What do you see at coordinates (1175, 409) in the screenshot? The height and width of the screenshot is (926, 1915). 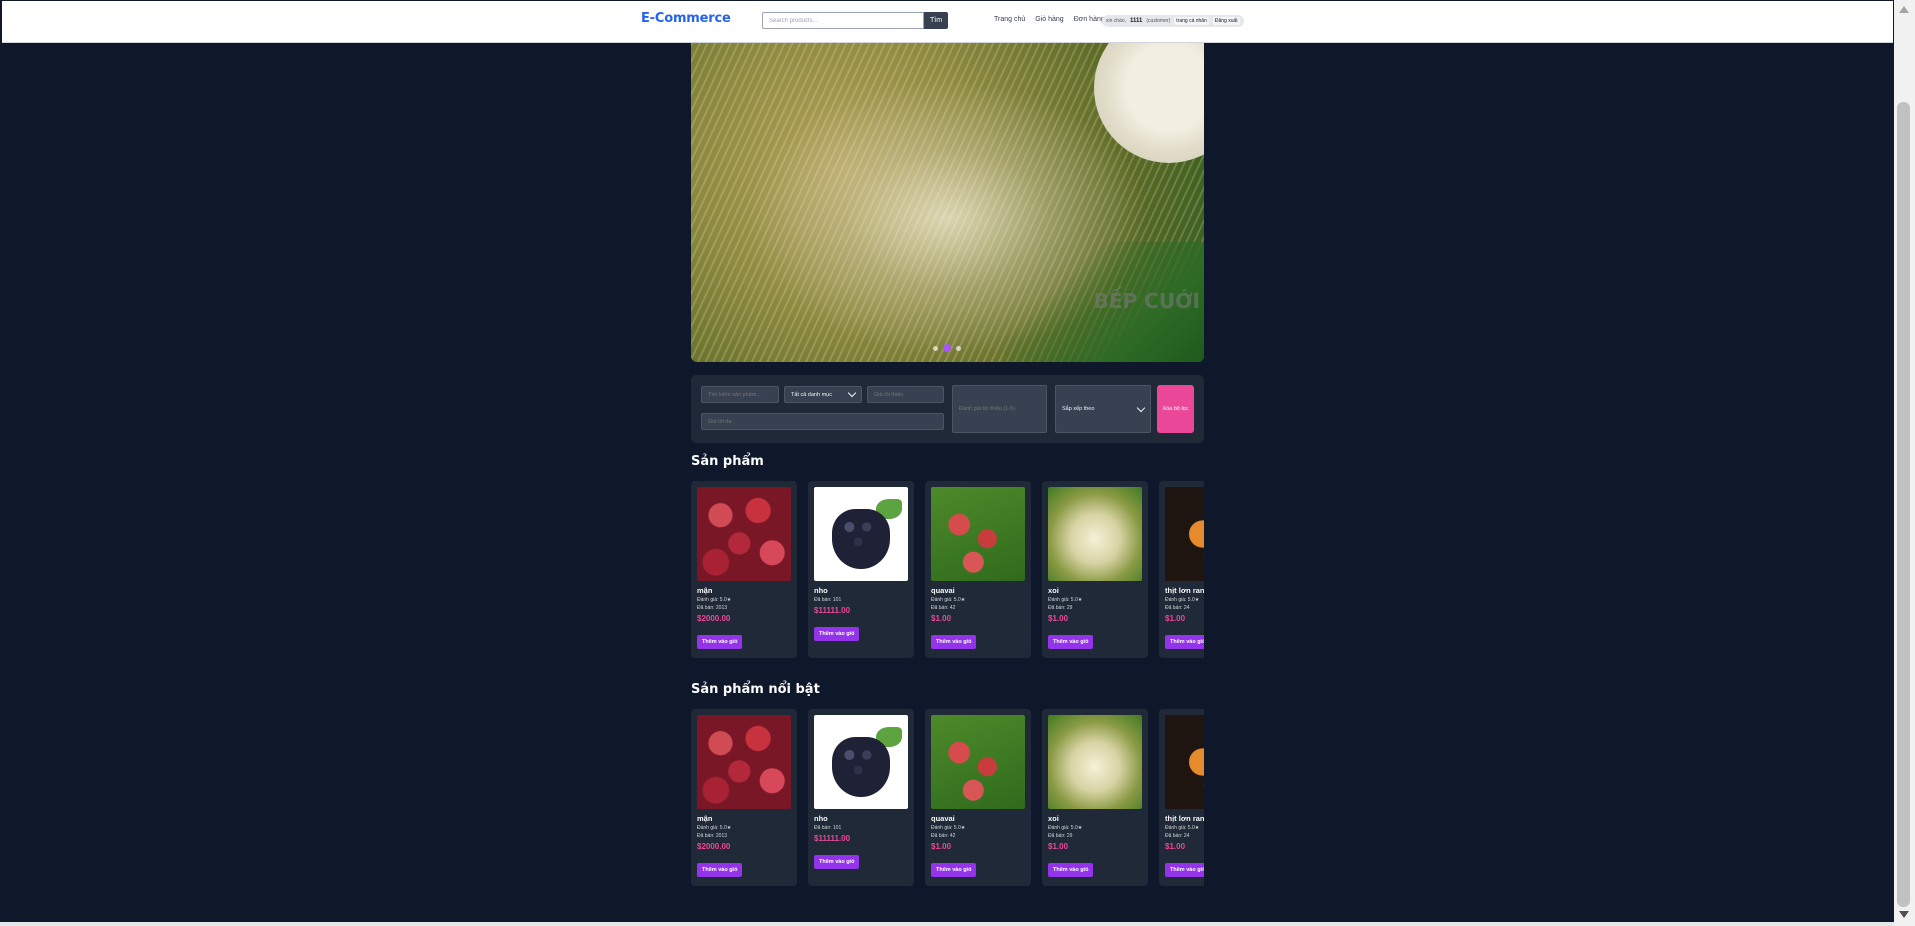 I see `clear-filters-button: Xóa bộ lọc` at bounding box center [1175, 409].